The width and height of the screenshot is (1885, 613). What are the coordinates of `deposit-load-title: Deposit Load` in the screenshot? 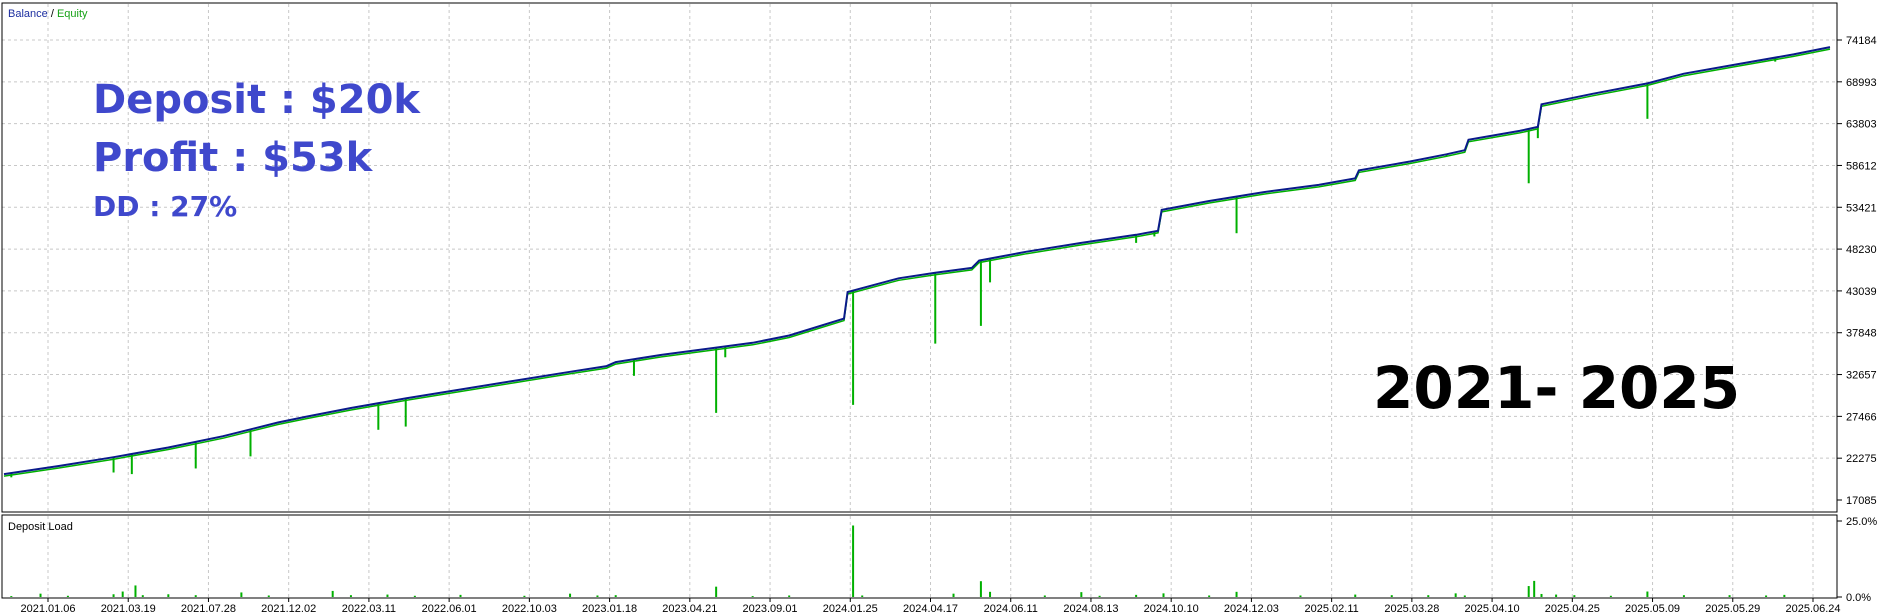 It's located at (40, 527).